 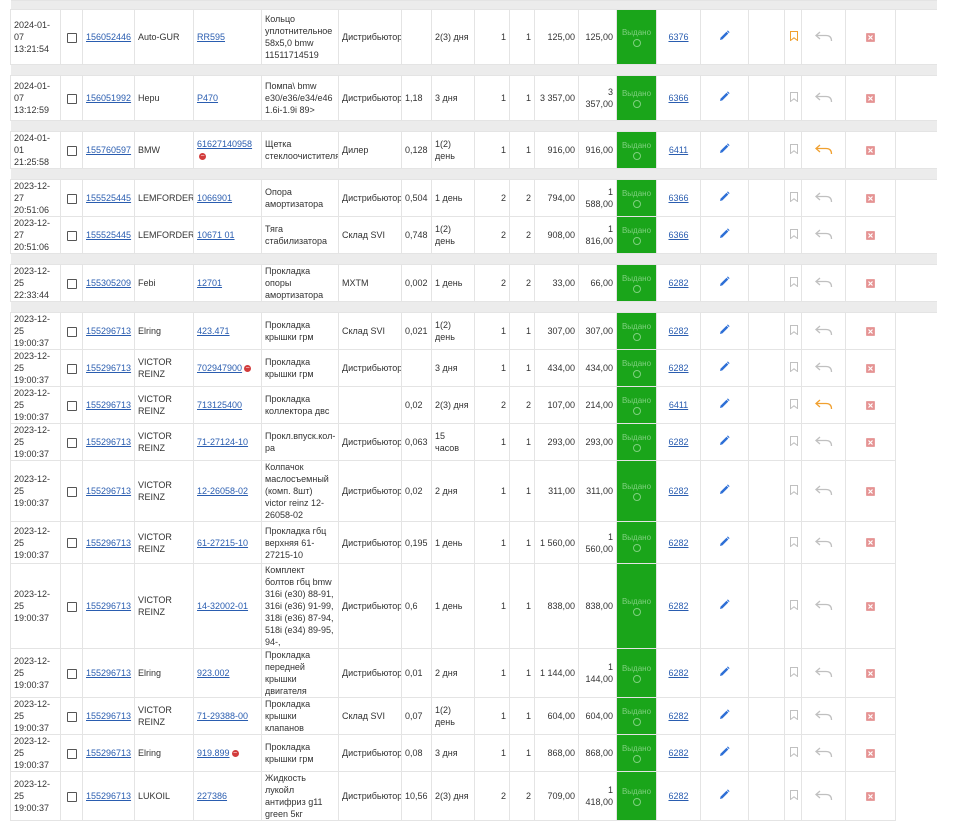 I want to click on document-link: 6376, so click(x=678, y=37).